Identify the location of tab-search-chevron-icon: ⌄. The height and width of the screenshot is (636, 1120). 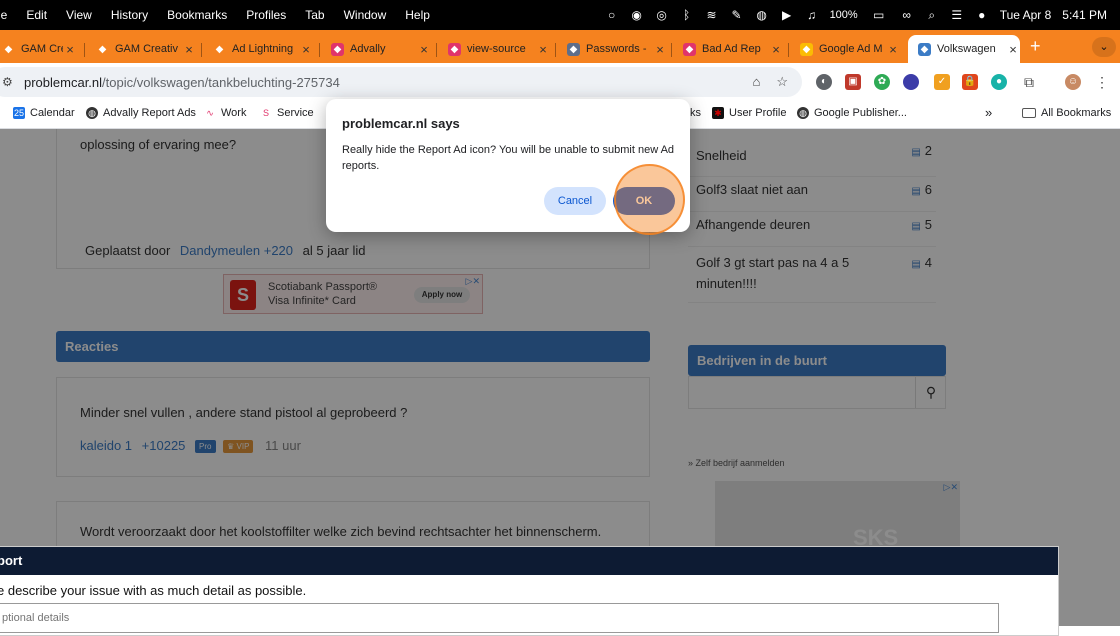
(1104, 47).